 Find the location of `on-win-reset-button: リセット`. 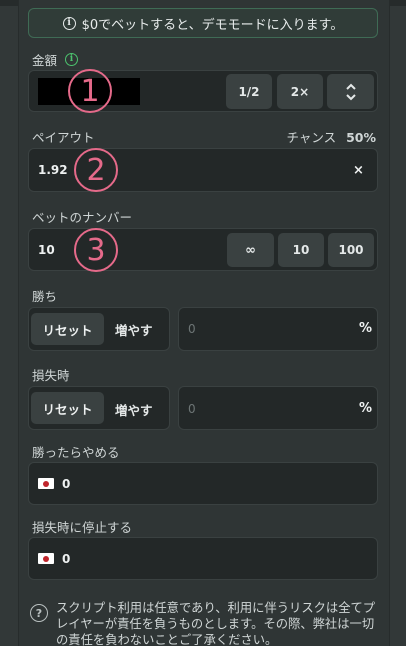

on-win-reset-button: リセット is located at coordinates (67, 329).